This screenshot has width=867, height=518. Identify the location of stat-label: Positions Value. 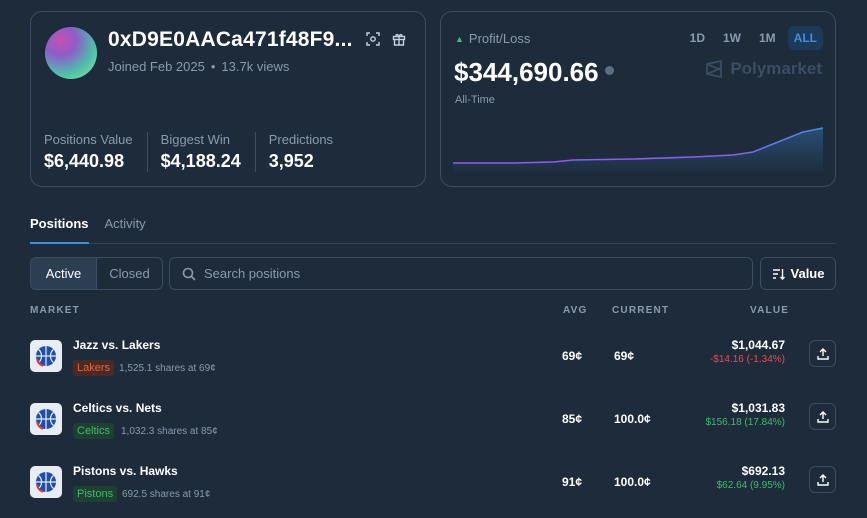
(88, 139).